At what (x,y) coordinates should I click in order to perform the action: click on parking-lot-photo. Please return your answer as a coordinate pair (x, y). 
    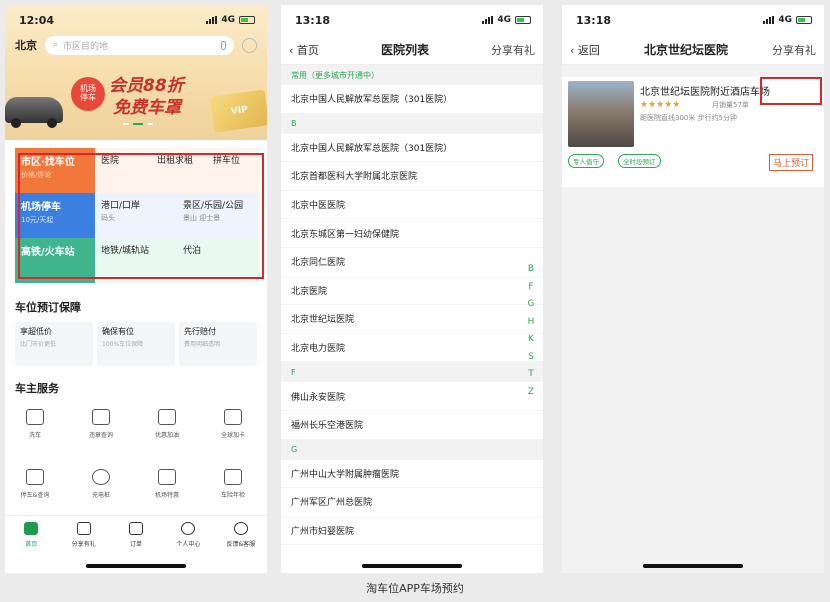
    Looking at the image, I should click on (601, 114).